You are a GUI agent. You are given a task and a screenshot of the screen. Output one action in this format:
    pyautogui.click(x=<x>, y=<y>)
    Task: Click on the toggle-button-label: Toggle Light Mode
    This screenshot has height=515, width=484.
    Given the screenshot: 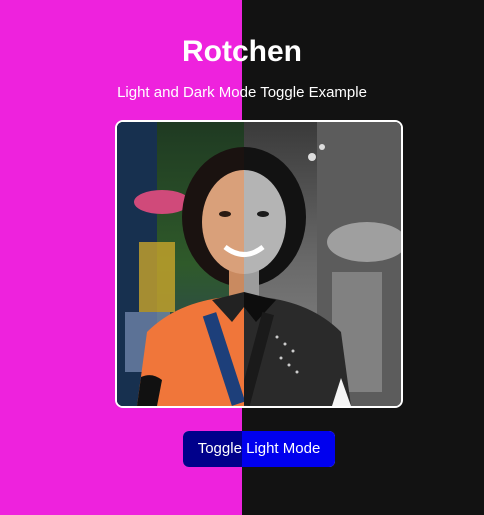 What is the action you would take?
    pyautogui.click(x=259, y=448)
    